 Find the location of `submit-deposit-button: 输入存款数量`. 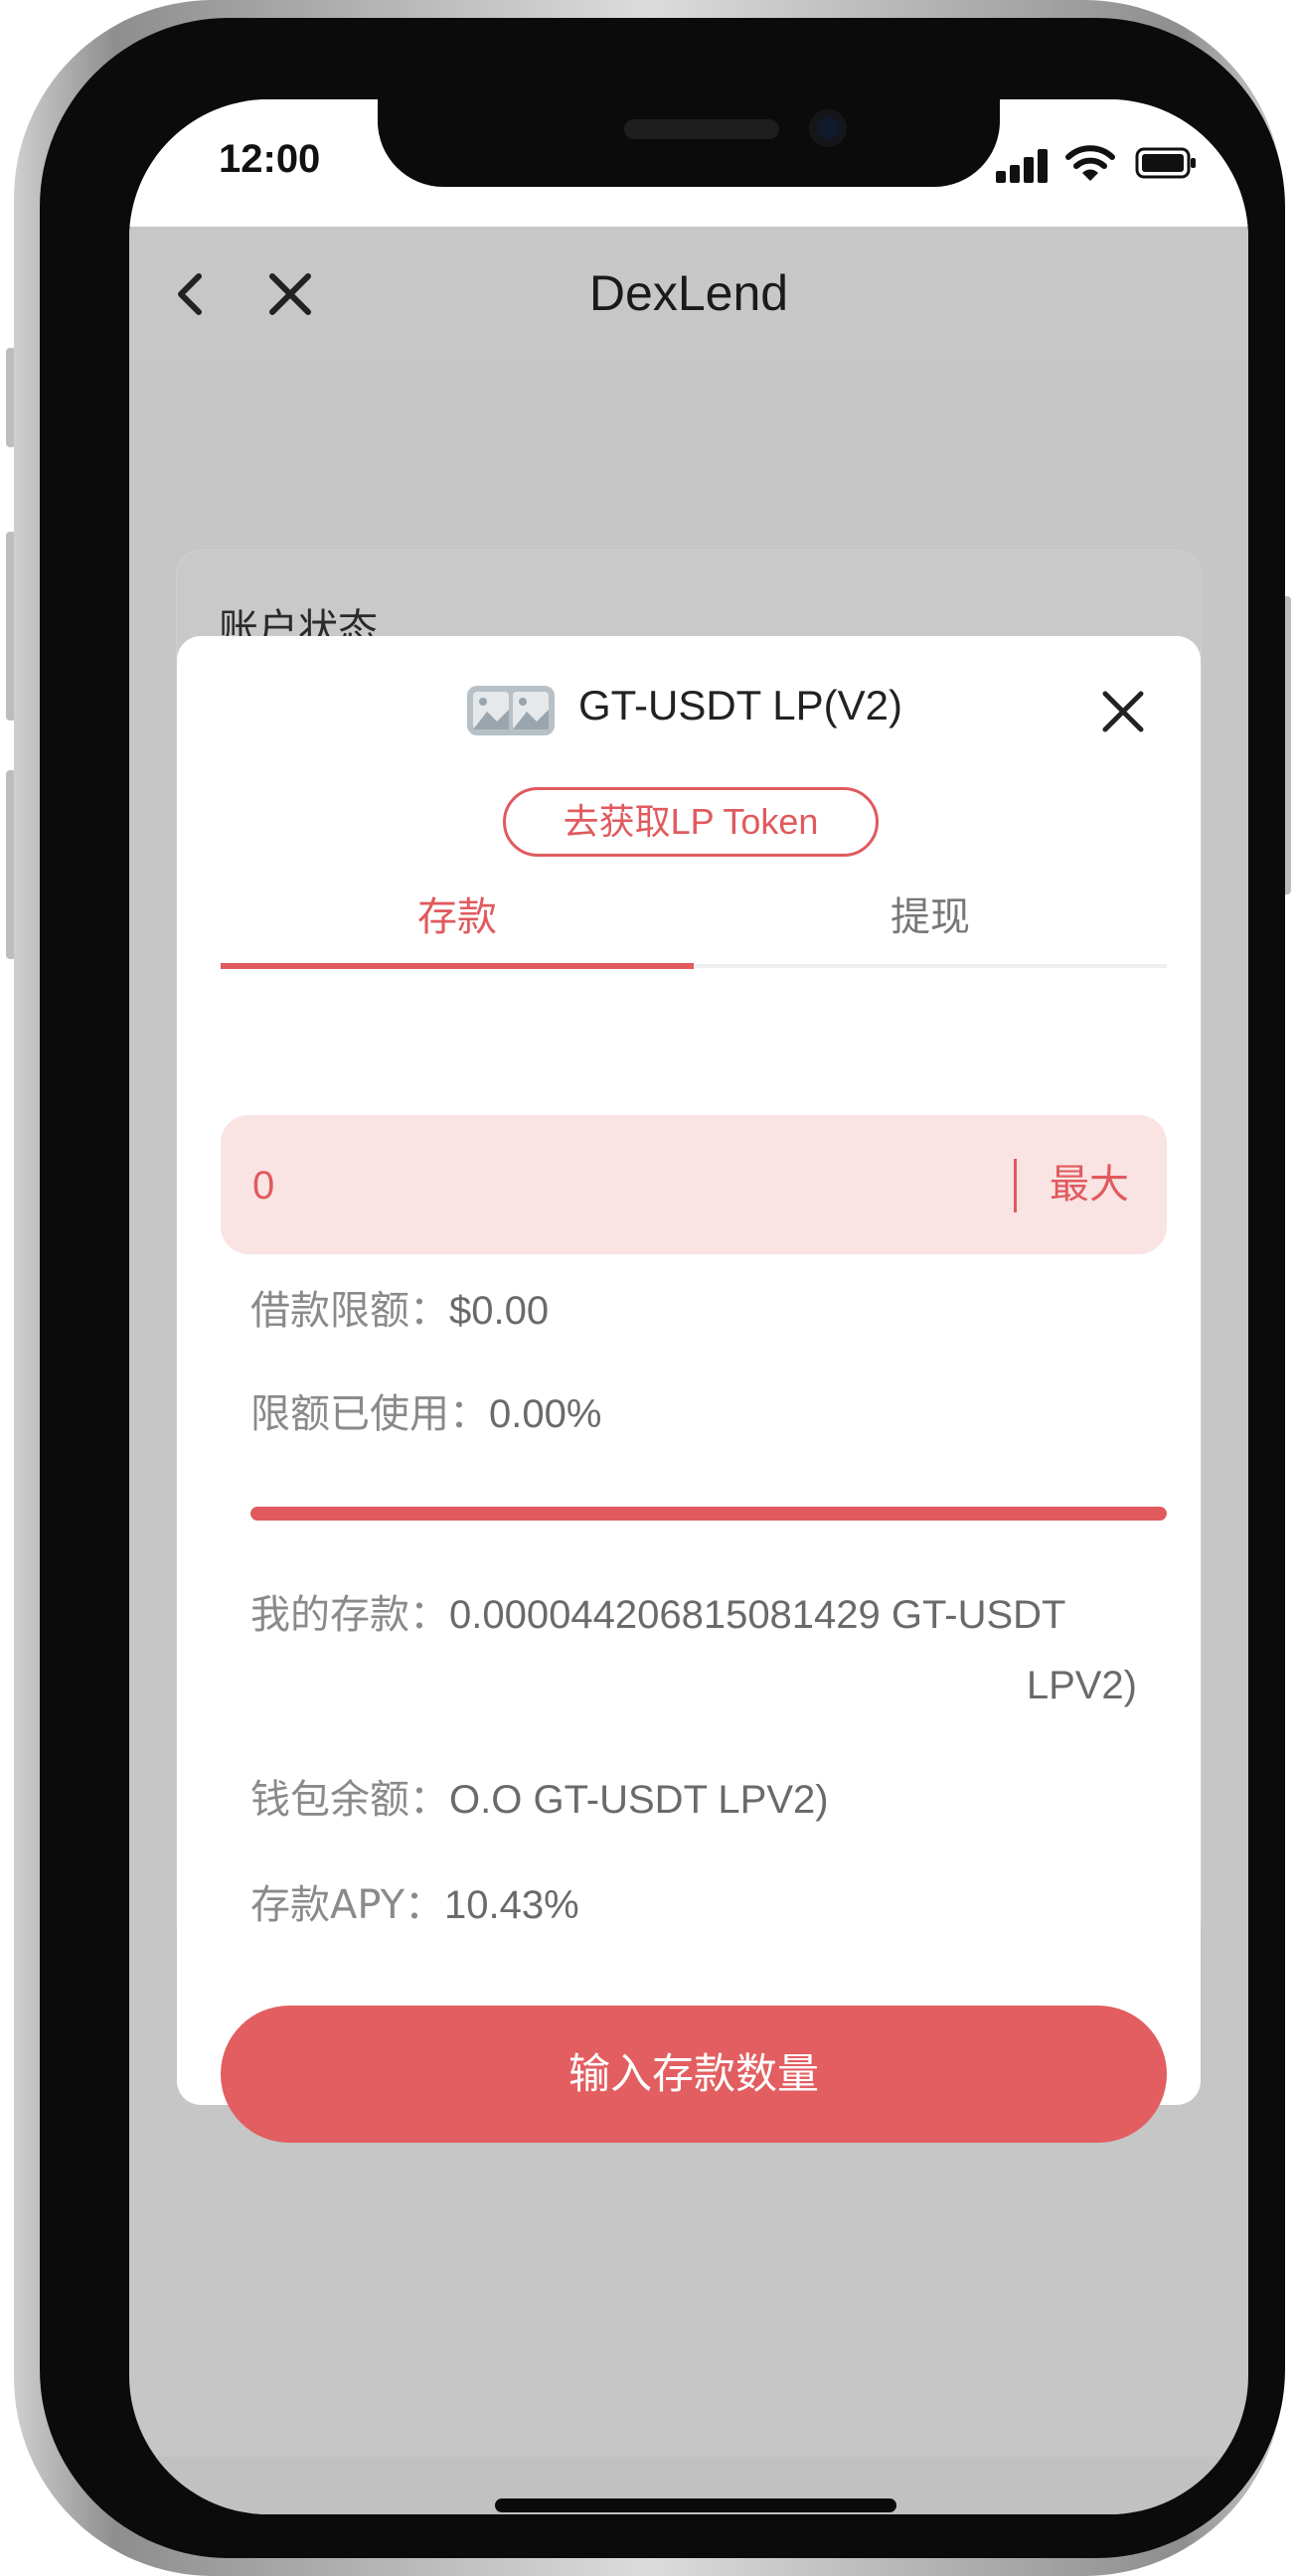

submit-deposit-button: 输入存款数量 is located at coordinates (694, 2074).